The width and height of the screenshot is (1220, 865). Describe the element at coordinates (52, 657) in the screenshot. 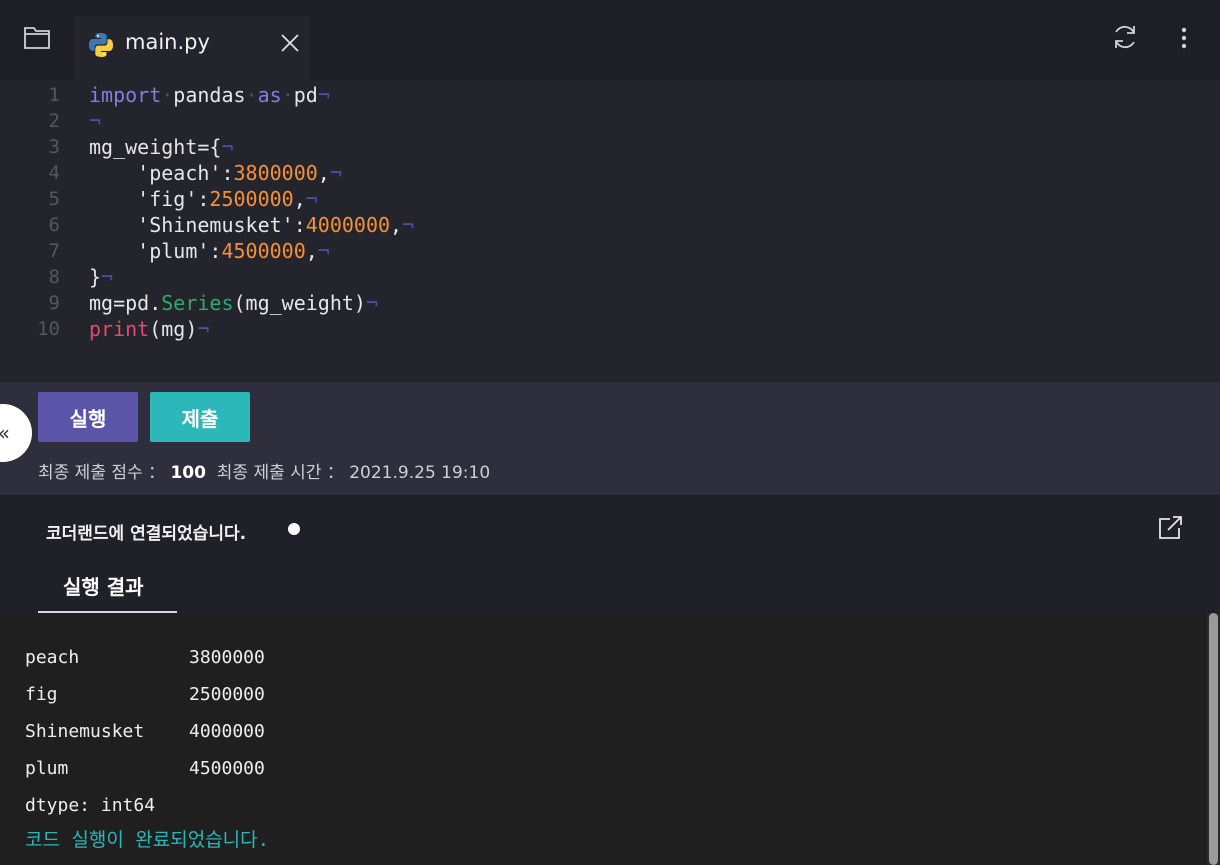

I see `output-index: peach` at that location.